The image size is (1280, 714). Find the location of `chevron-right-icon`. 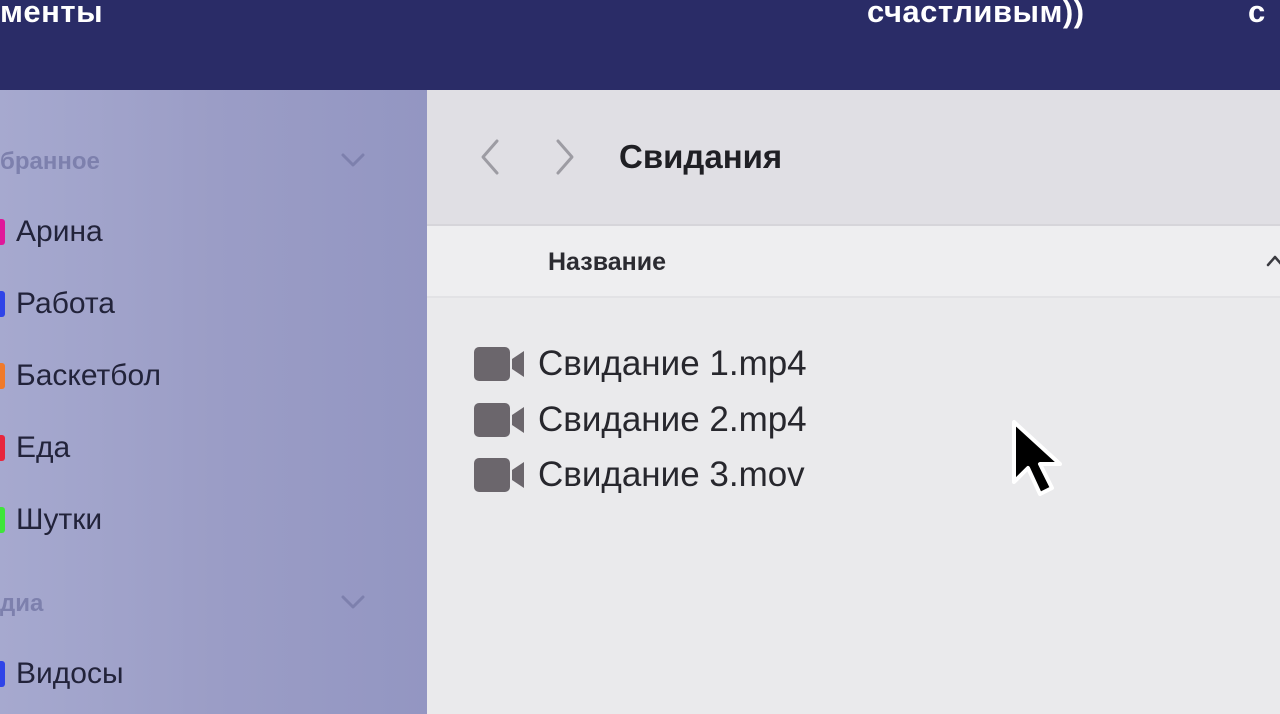

chevron-right-icon is located at coordinates (565, 157).